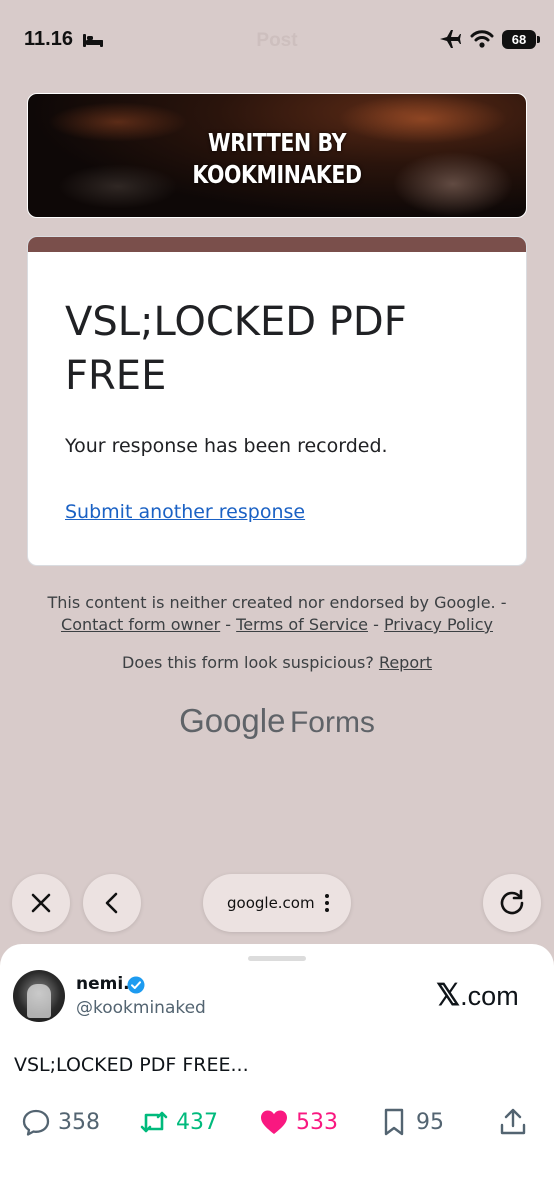  Describe the element at coordinates (489, 996) in the screenshot. I see `source-domain: .com` at that location.